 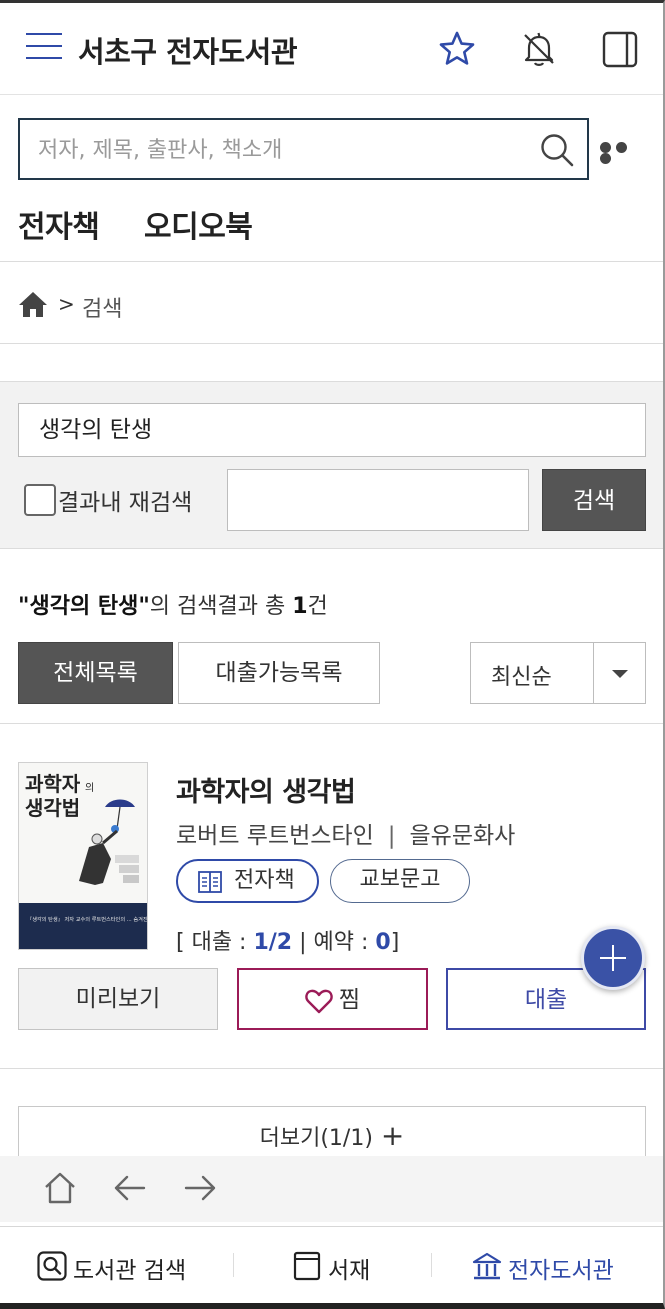 What do you see at coordinates (198, 224) in the screenshot?
I see `tab-audiobook: 오디오북` at bounding box center [198, 224].